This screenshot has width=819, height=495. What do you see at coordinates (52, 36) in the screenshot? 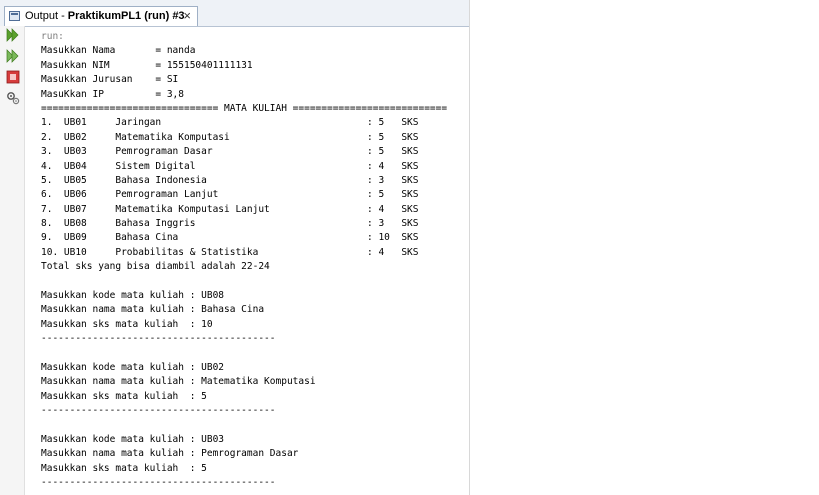
I see `run-label: run:` at bounding box center [52, 36].